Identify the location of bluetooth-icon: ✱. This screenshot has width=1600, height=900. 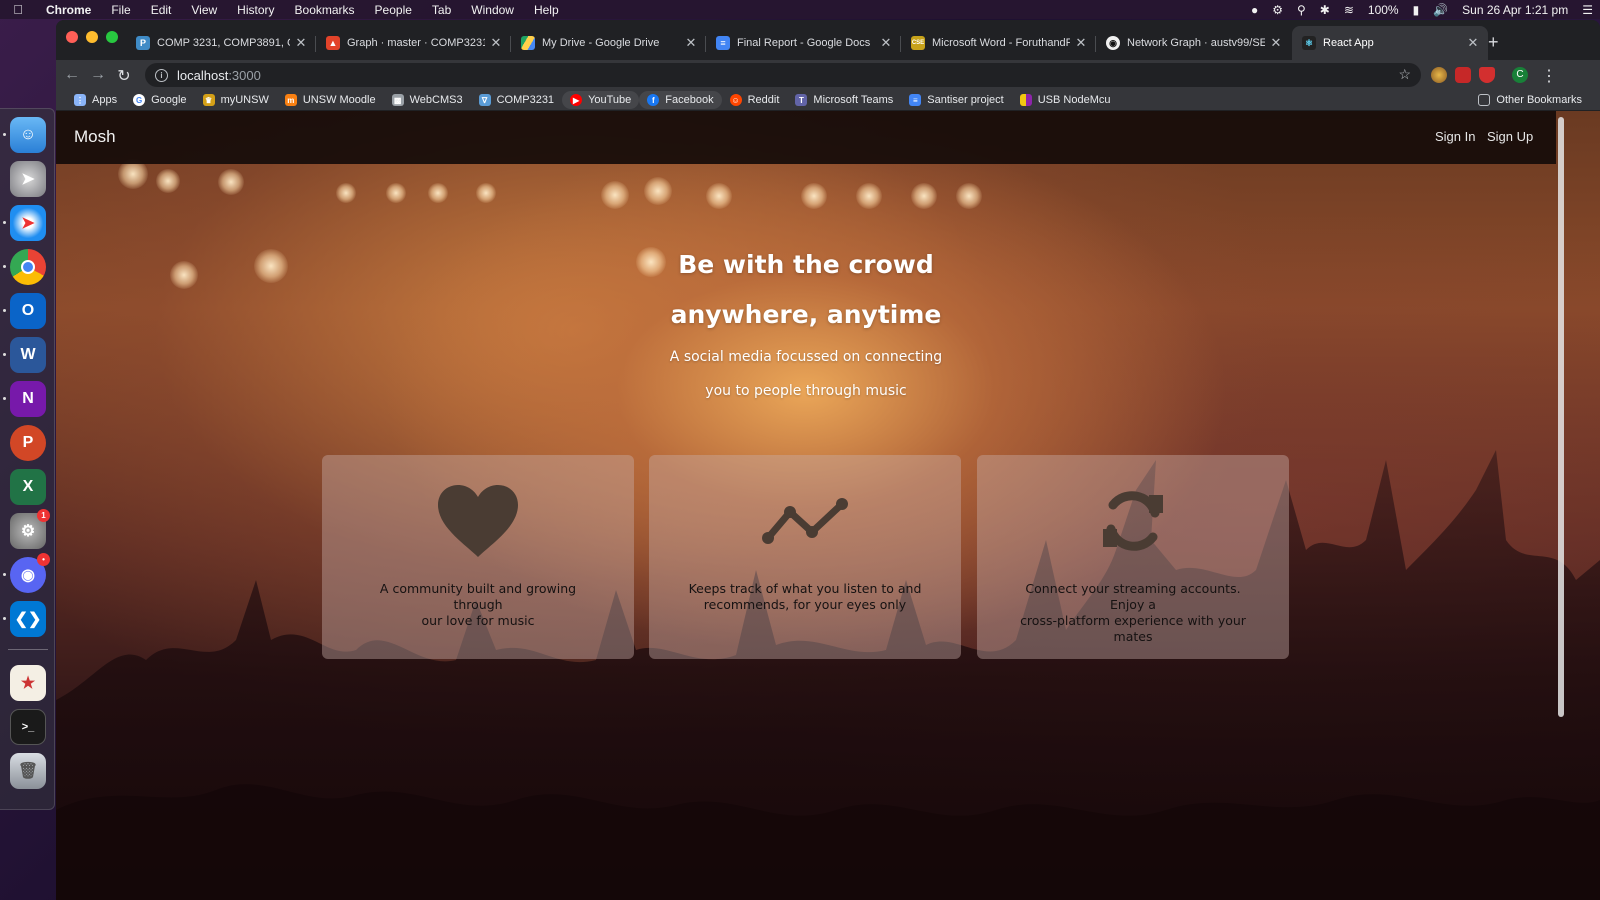
(1325, 10).